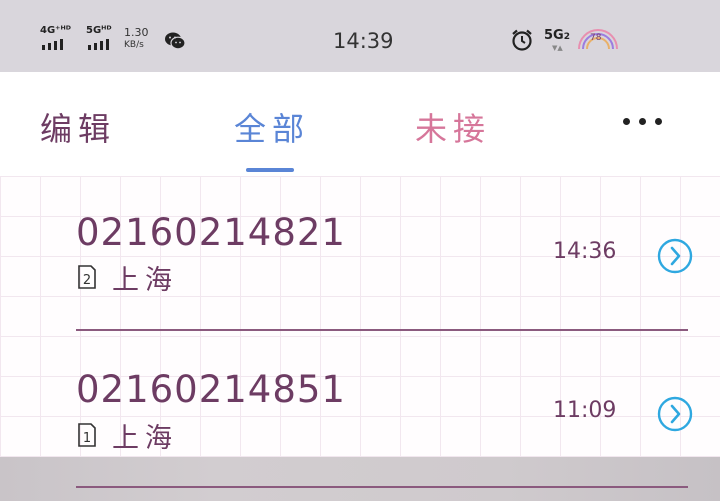 This screenshot has width=720, height=501. What do you see at coordinates (87, 438) in the screenshot?
I see `sim-number: 1` at bounding box center [87, 438].